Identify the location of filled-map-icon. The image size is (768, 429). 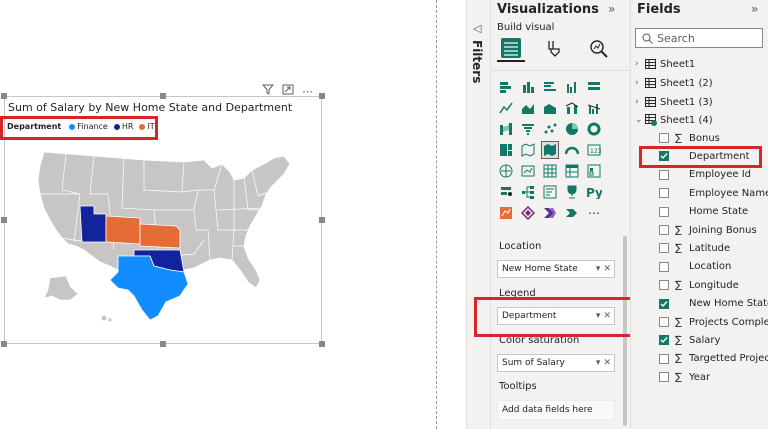
(550, 150).